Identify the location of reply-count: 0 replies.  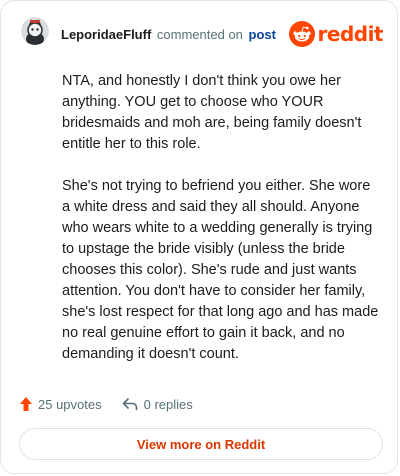
(168, 404).